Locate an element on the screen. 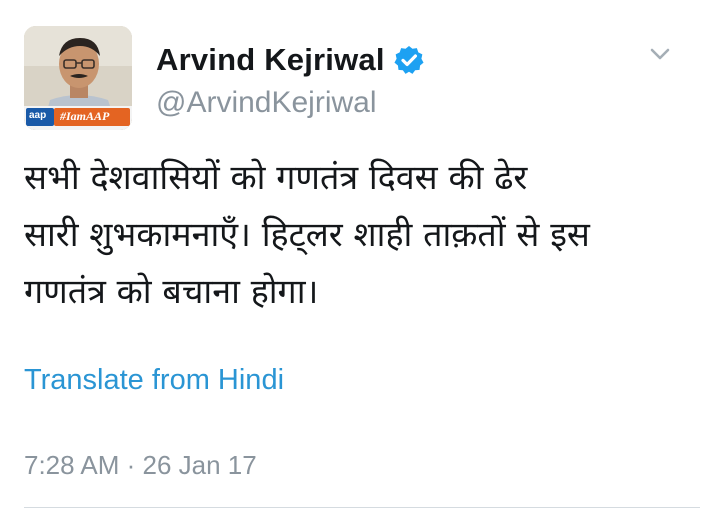 The height and width of the screenshot is (514, 718). author-name-row: Arvind Kejriwal is located at coordinates (290, 60).